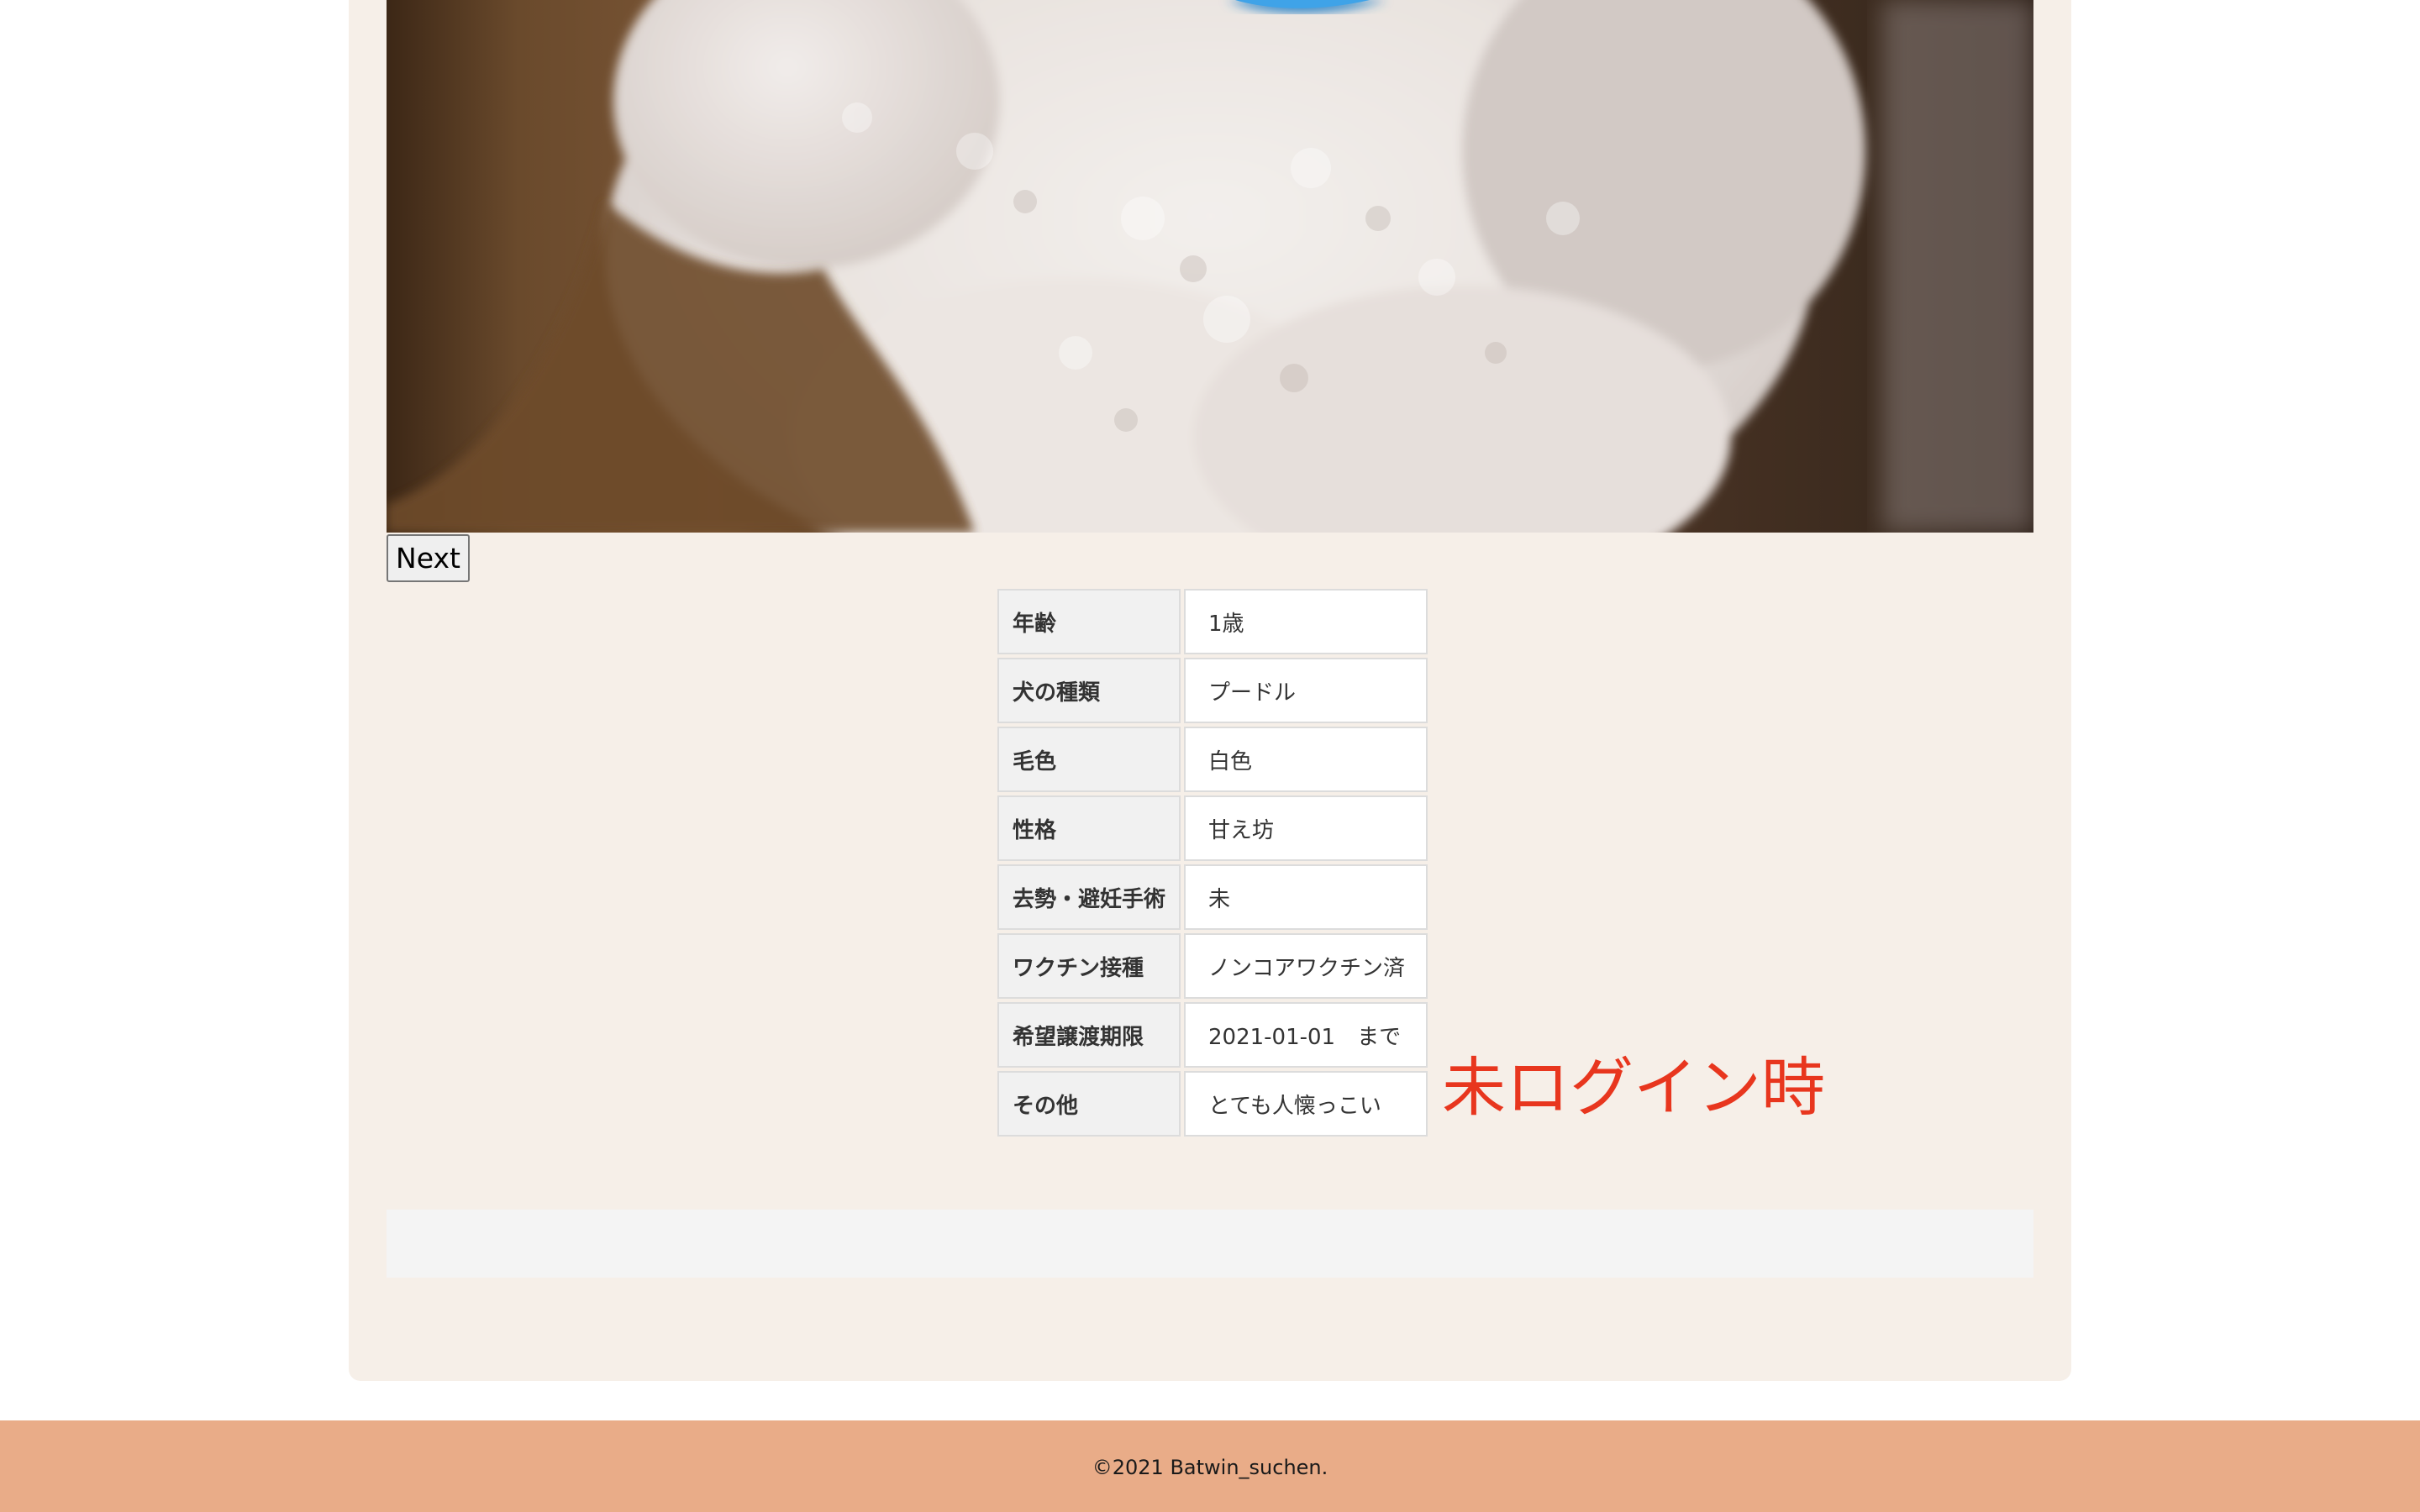 This screenshot has height=1512, width=2420. Describe the element at coordinates (1633, 1087) in the screenshot. I see `not-logged-in-annotation: 未ログイン時` at that location.